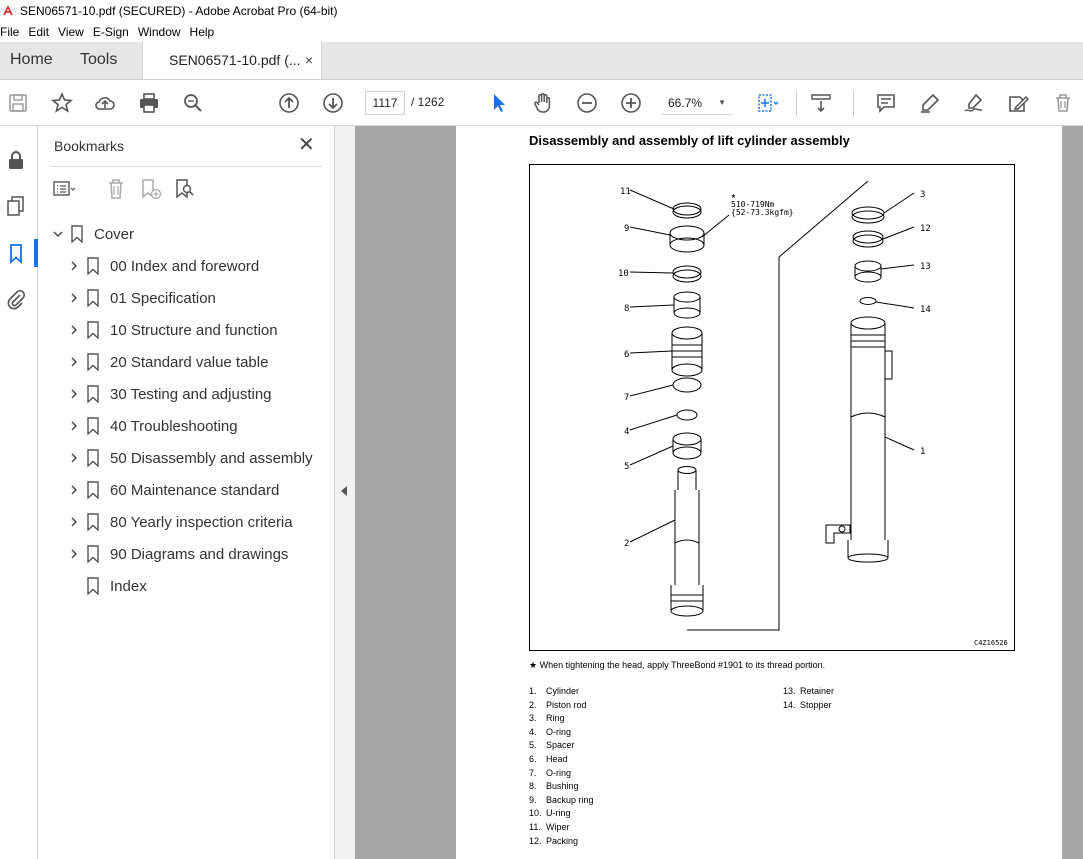 The image size is (1083, 859). I want to click on bookmark-item: Cover, so click(92, 234).